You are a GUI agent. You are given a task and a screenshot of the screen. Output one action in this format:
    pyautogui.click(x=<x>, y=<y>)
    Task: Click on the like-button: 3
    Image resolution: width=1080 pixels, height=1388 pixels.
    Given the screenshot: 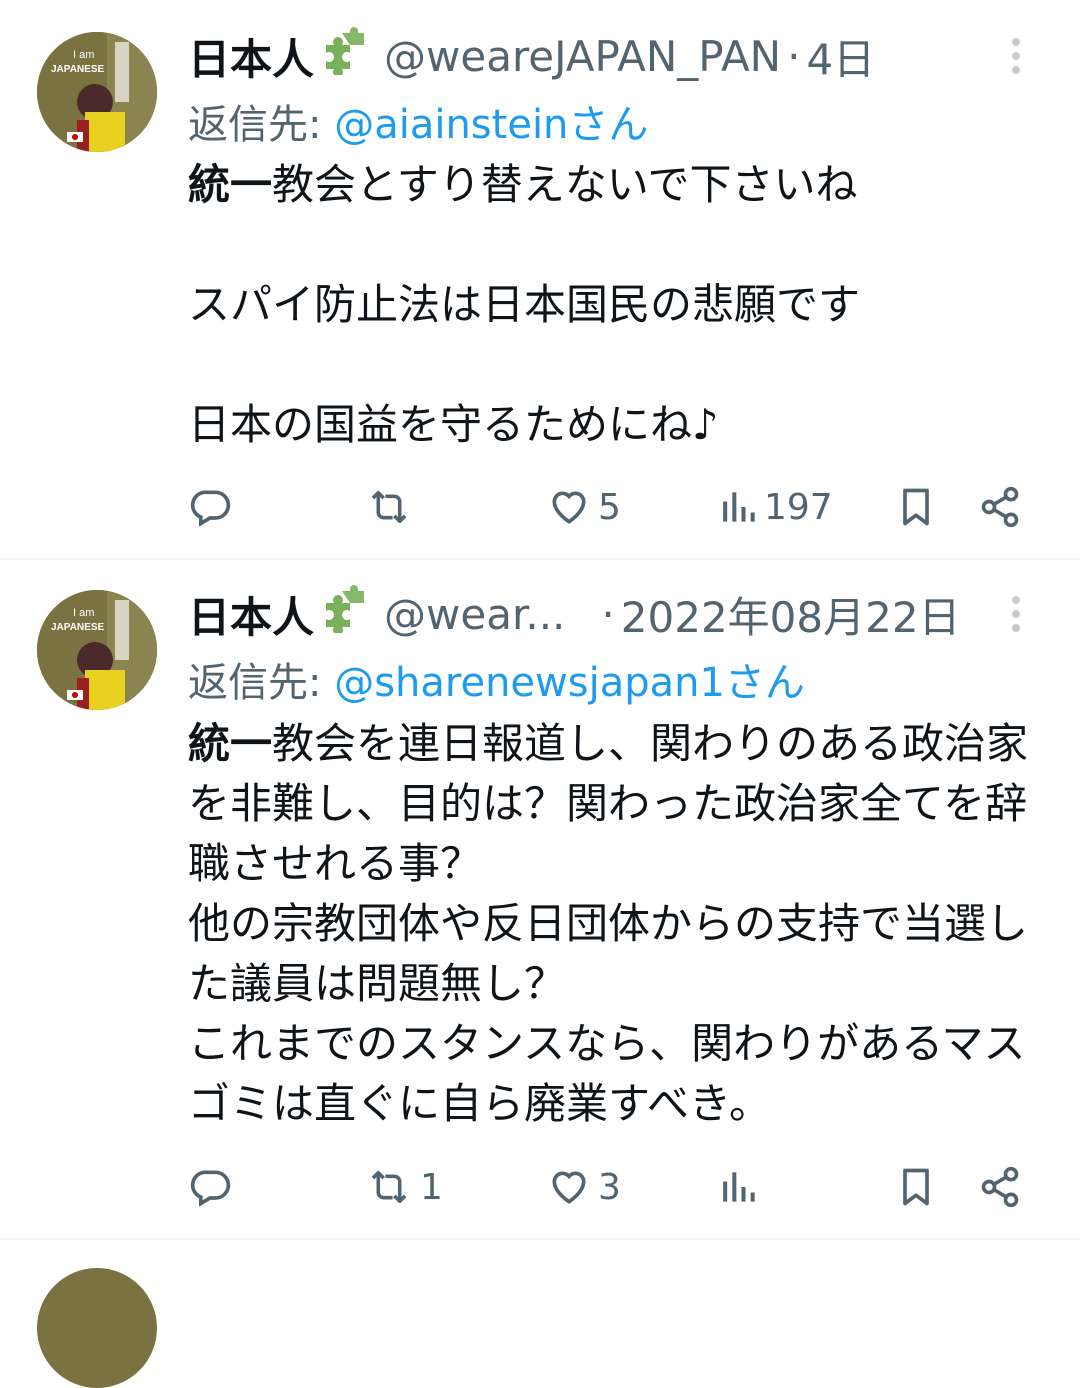 What is the action you would take?
    pyautogui.click(x=583, y=1187)
    